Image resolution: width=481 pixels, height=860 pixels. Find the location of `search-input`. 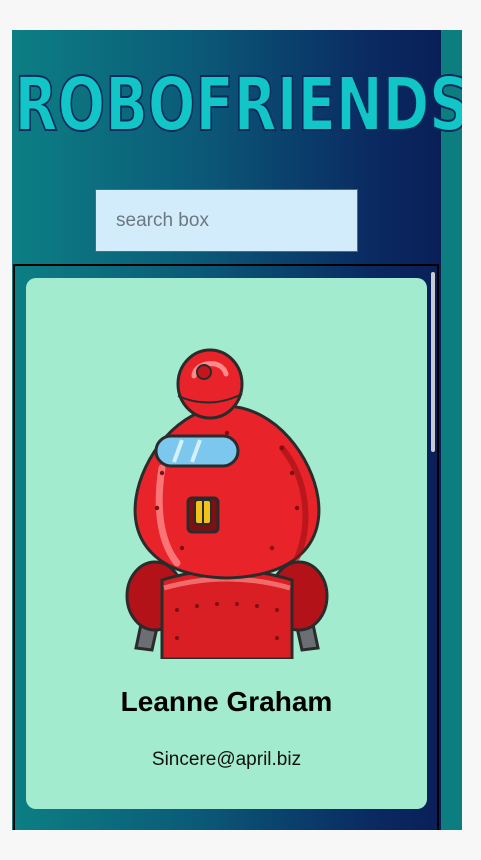

search-input is located at coordinates (226, 220).